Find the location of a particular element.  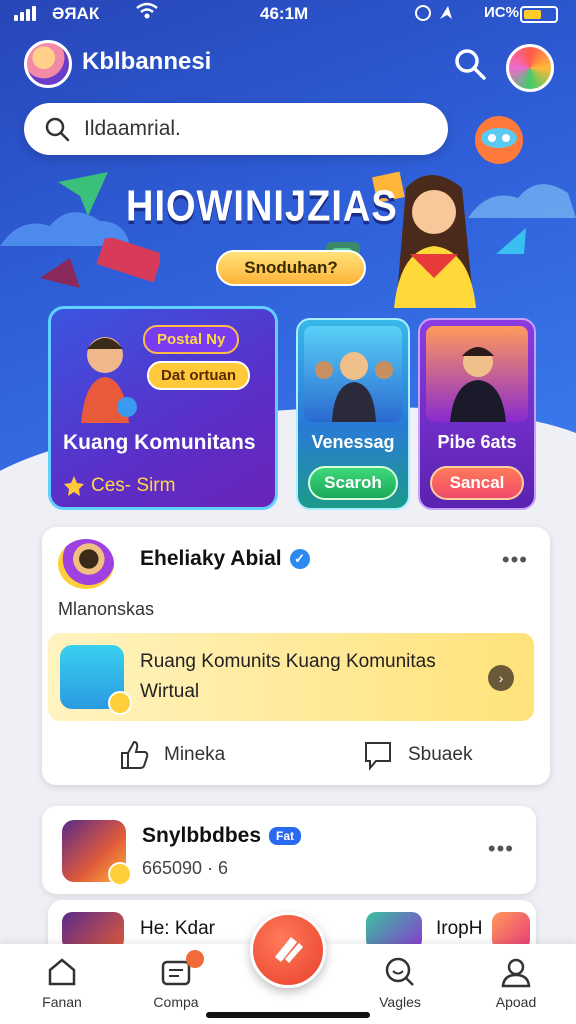

paper-plane-decoration is located at coordinates (83, 194).